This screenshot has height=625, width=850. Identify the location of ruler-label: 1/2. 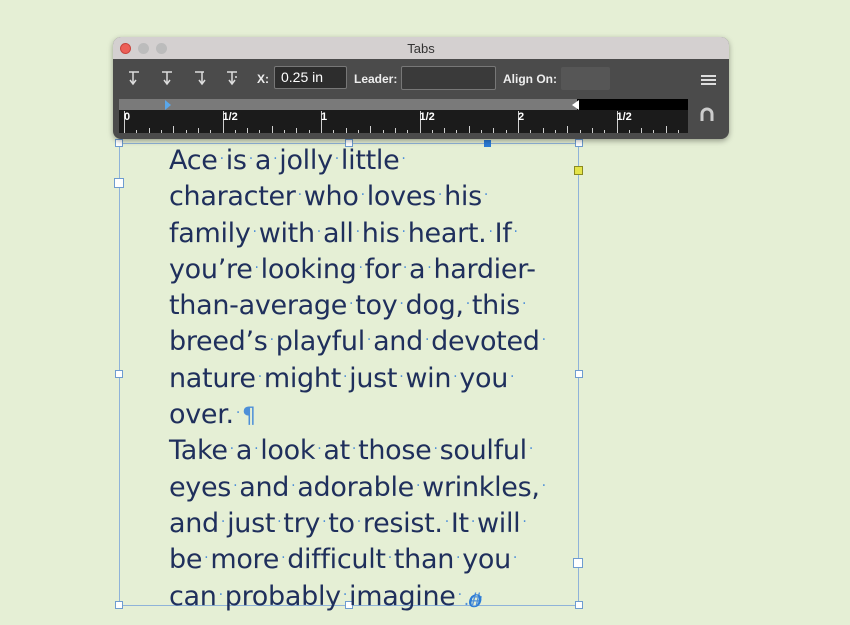
(230, 117).